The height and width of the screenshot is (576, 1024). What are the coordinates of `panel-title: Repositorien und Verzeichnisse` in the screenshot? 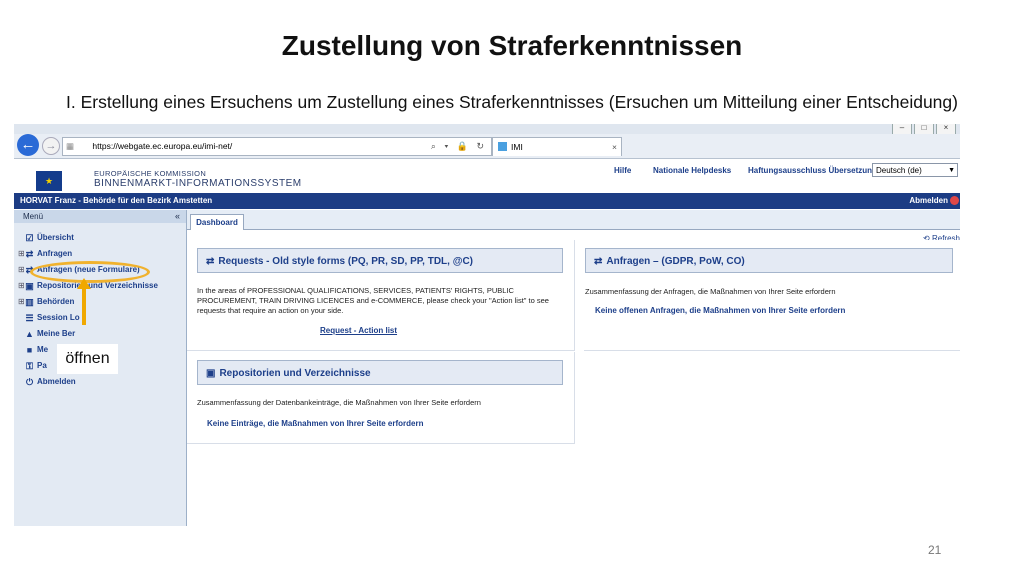 It's located at (295, 373).